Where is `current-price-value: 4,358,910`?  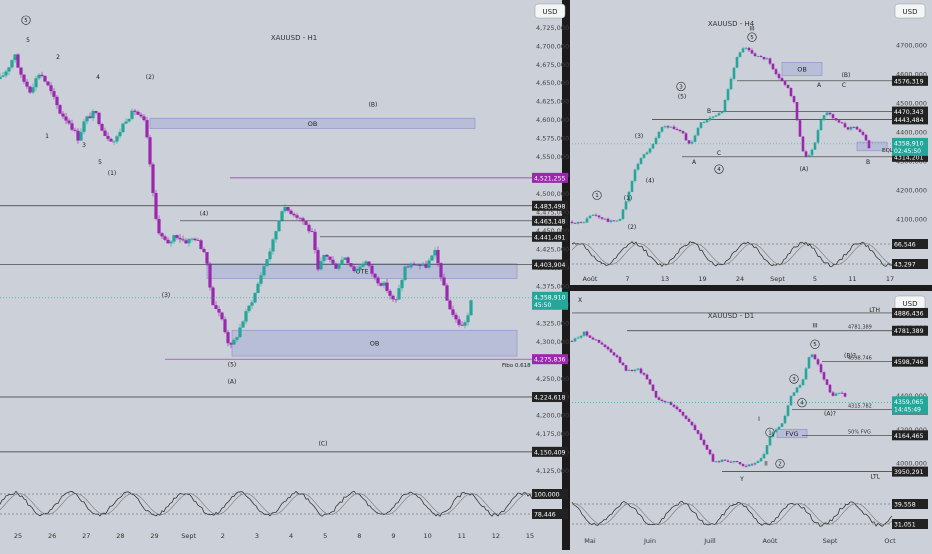 current-price-value: 4,358,910 is located at coordinates (550, 297).